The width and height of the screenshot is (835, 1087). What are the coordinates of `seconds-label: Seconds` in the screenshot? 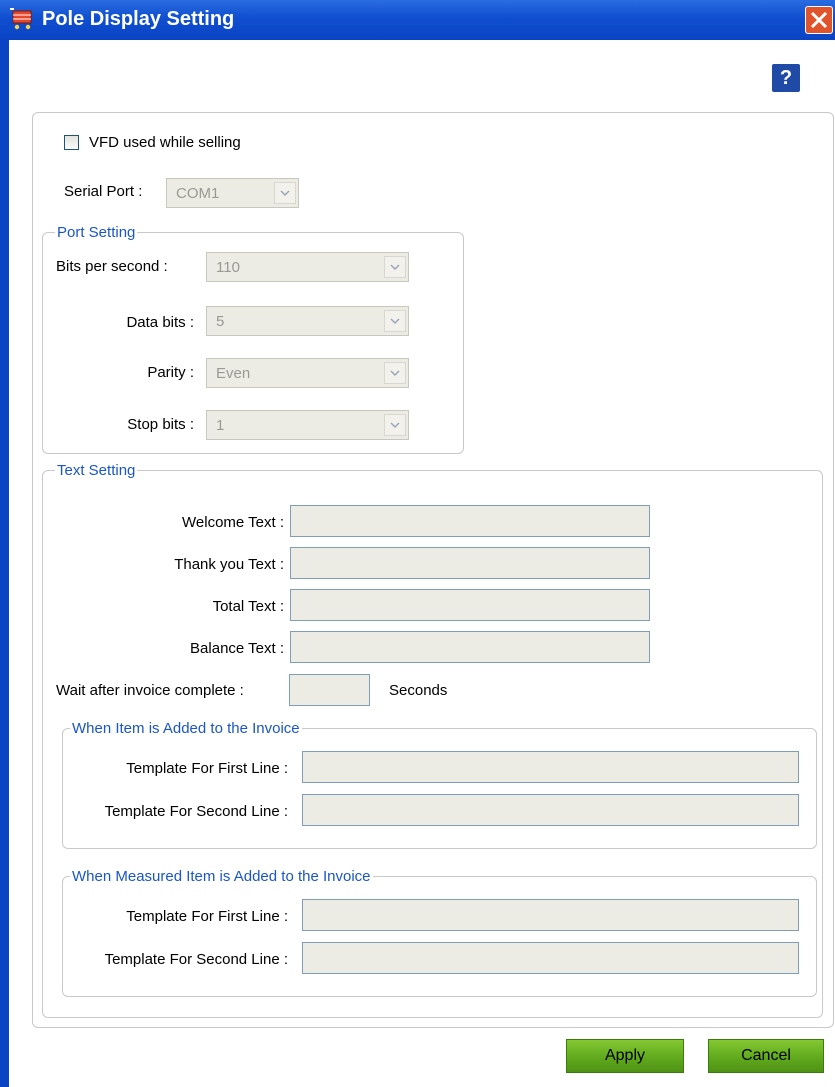 It's located at (418, 690).